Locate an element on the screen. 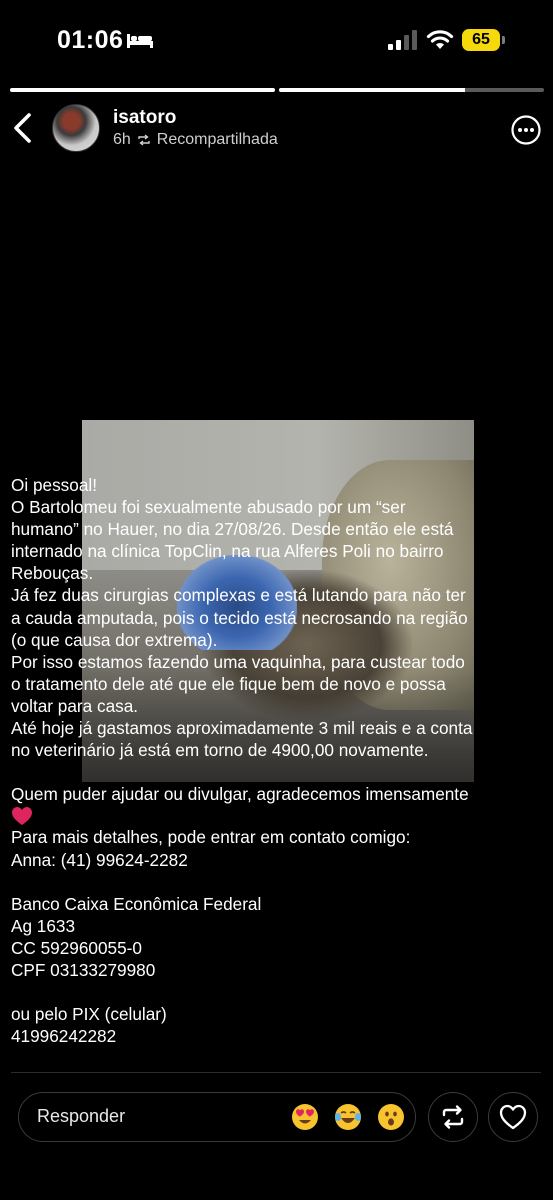 The height and width of the screenshot is (1200, 553). laughing-tears-emoji is located at coordinates (348, 1117).